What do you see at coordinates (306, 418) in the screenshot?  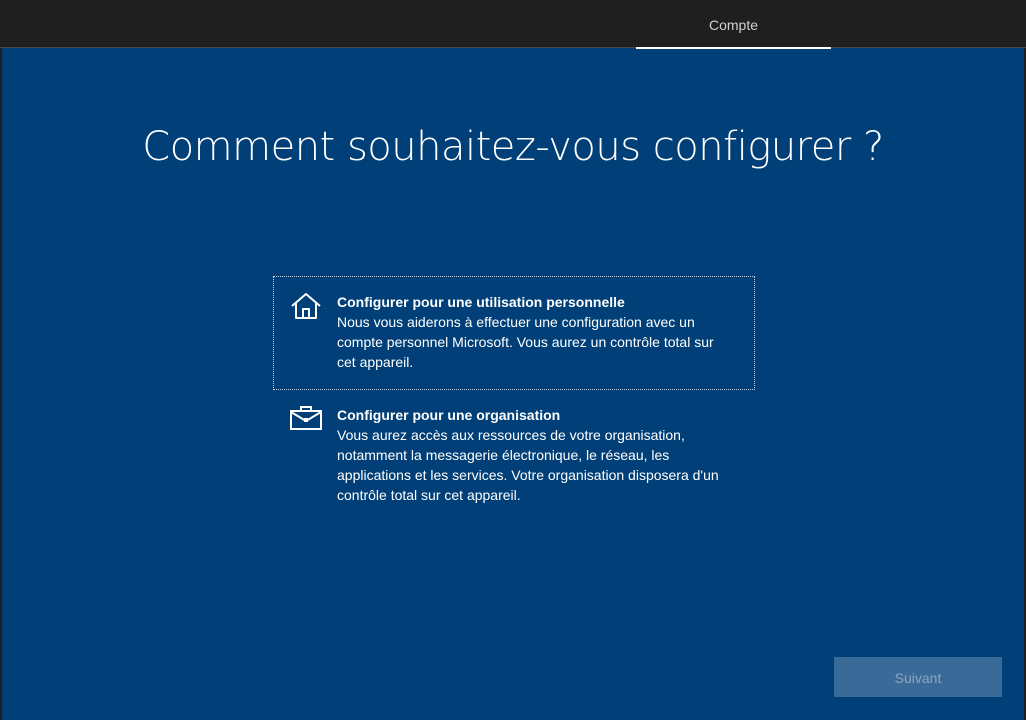 I see `briefcase-icon` at bounding box center [306, 418].